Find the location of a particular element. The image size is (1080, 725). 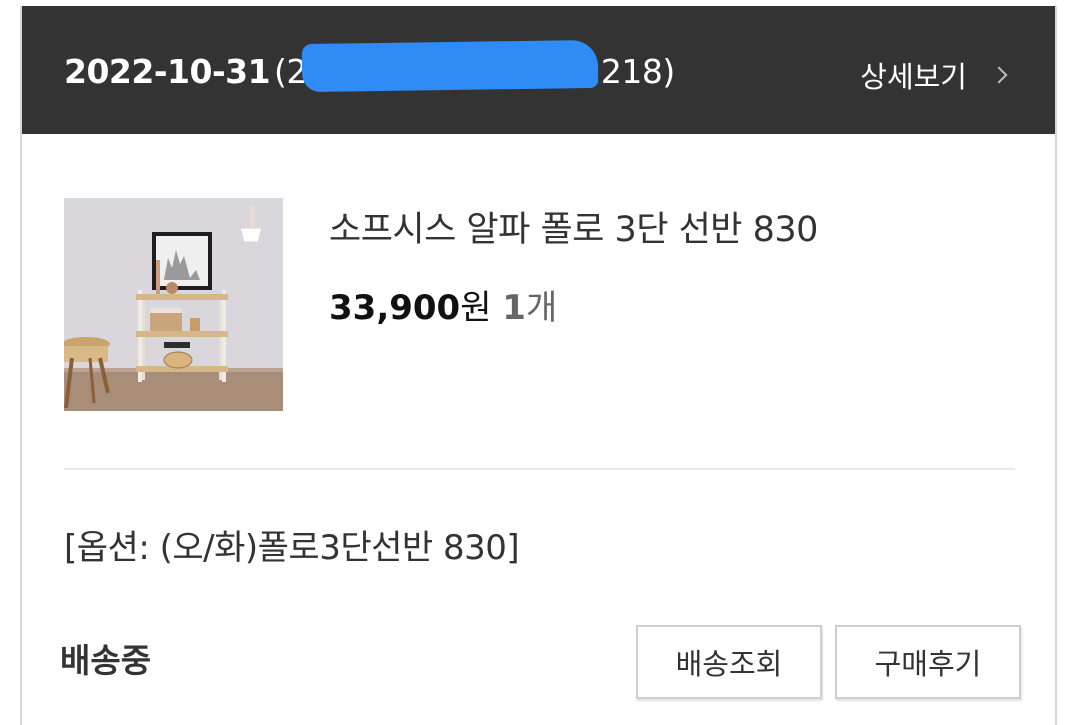

product-name: 소프시스 알파 폴로 3단 선반 830 is located at coordinates (573, 226).